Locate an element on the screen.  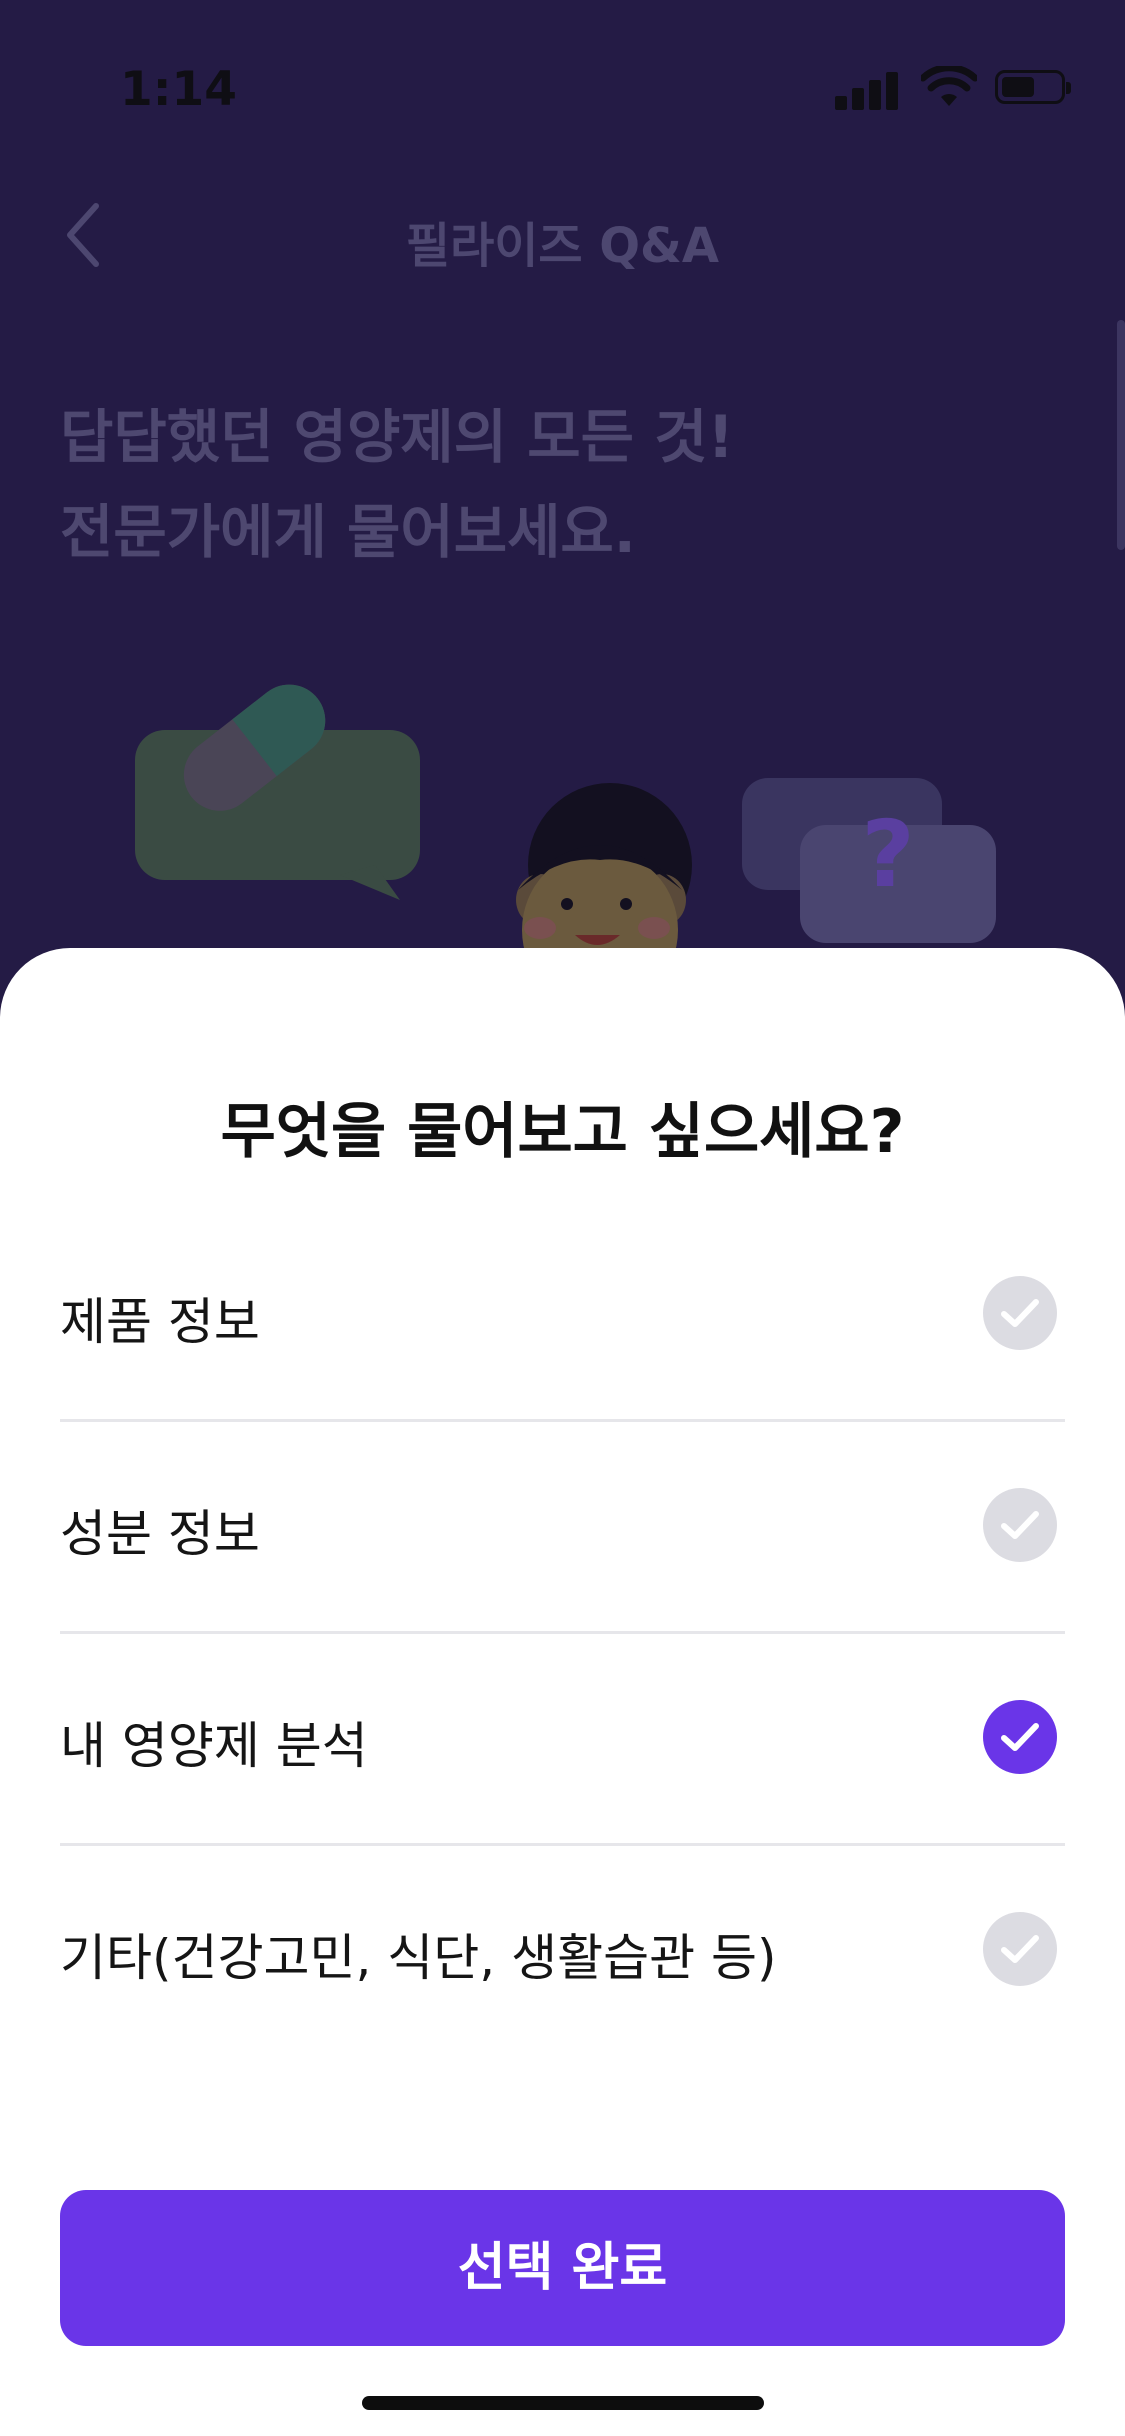
hero-illustration: ? is located at coordinates (565, 822).